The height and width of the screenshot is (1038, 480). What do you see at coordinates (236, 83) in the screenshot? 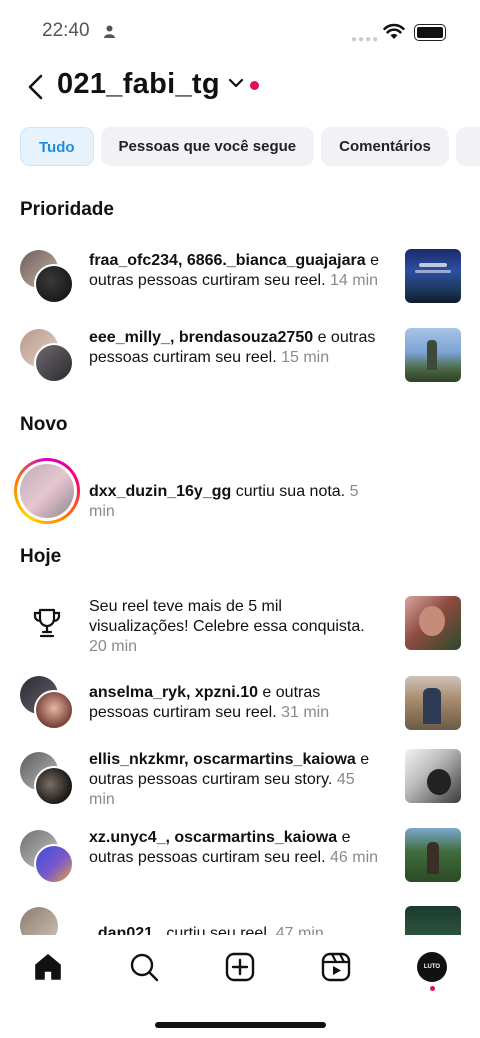
I see `chevron-down-icon` at bounding box center [236, 83].